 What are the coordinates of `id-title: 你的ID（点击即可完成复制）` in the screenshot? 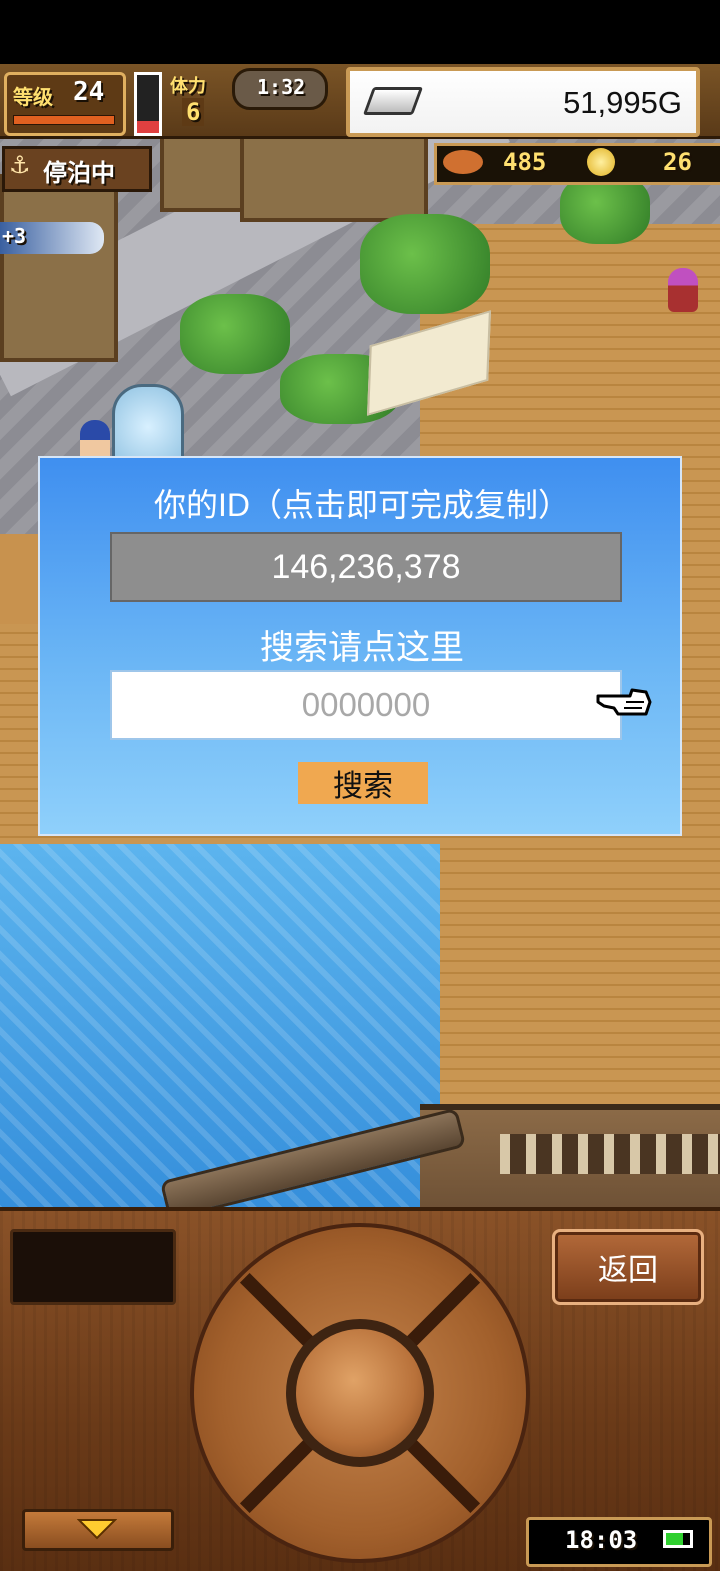 It's located at (361, 505).